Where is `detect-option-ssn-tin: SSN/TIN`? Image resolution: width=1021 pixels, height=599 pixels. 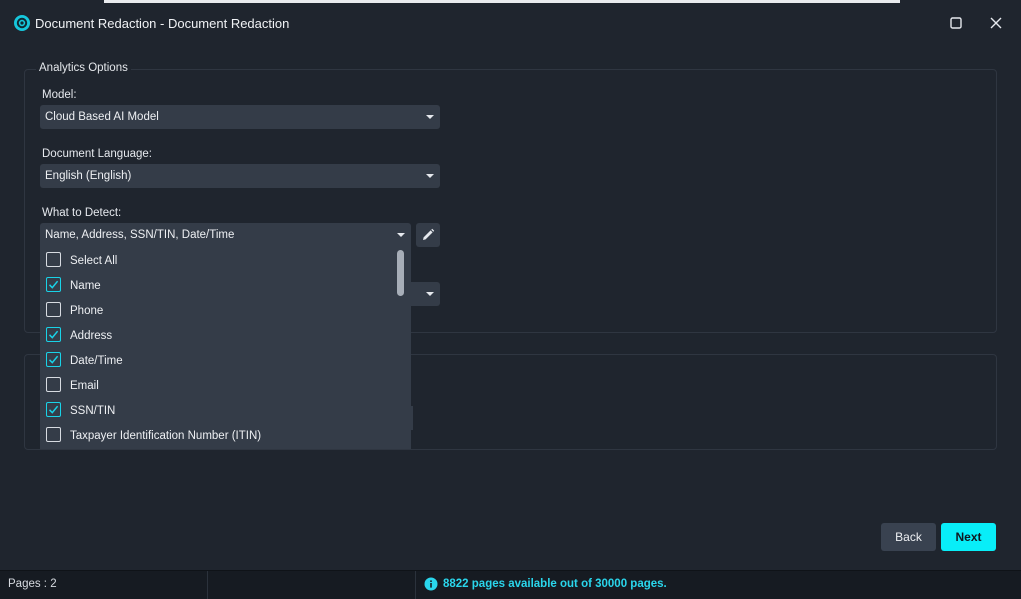
detect-option-ssn-tin: SSN/TIN is located at coordinates (218, 410).